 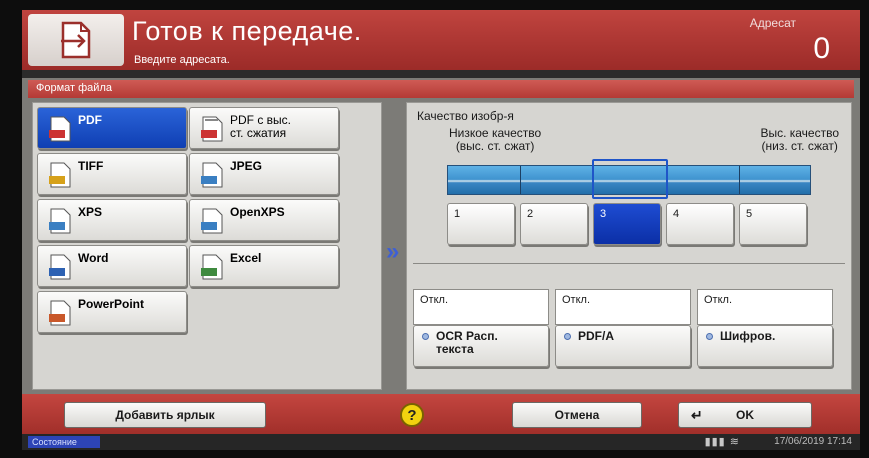 What do you see at coordinates (554, 224) in the screenshot?
I see `quality-level-2-button: 2` at bounding box center [554, 224].